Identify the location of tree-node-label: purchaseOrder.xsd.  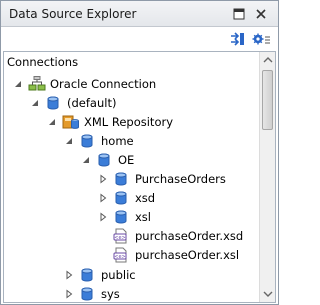
(189, 236).